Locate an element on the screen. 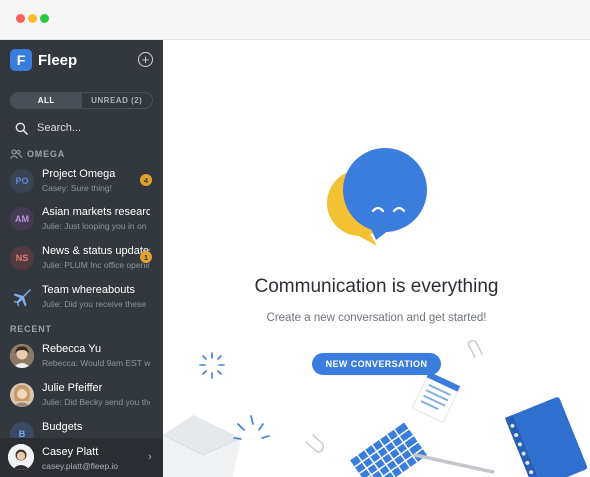  plus-circle-icon: + is located at coordinates (145, 59).